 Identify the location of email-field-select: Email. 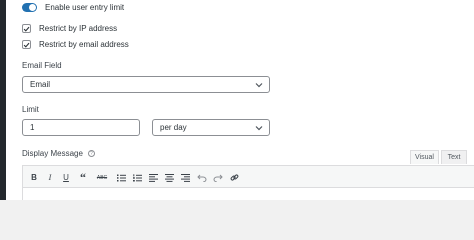
(146, 84).